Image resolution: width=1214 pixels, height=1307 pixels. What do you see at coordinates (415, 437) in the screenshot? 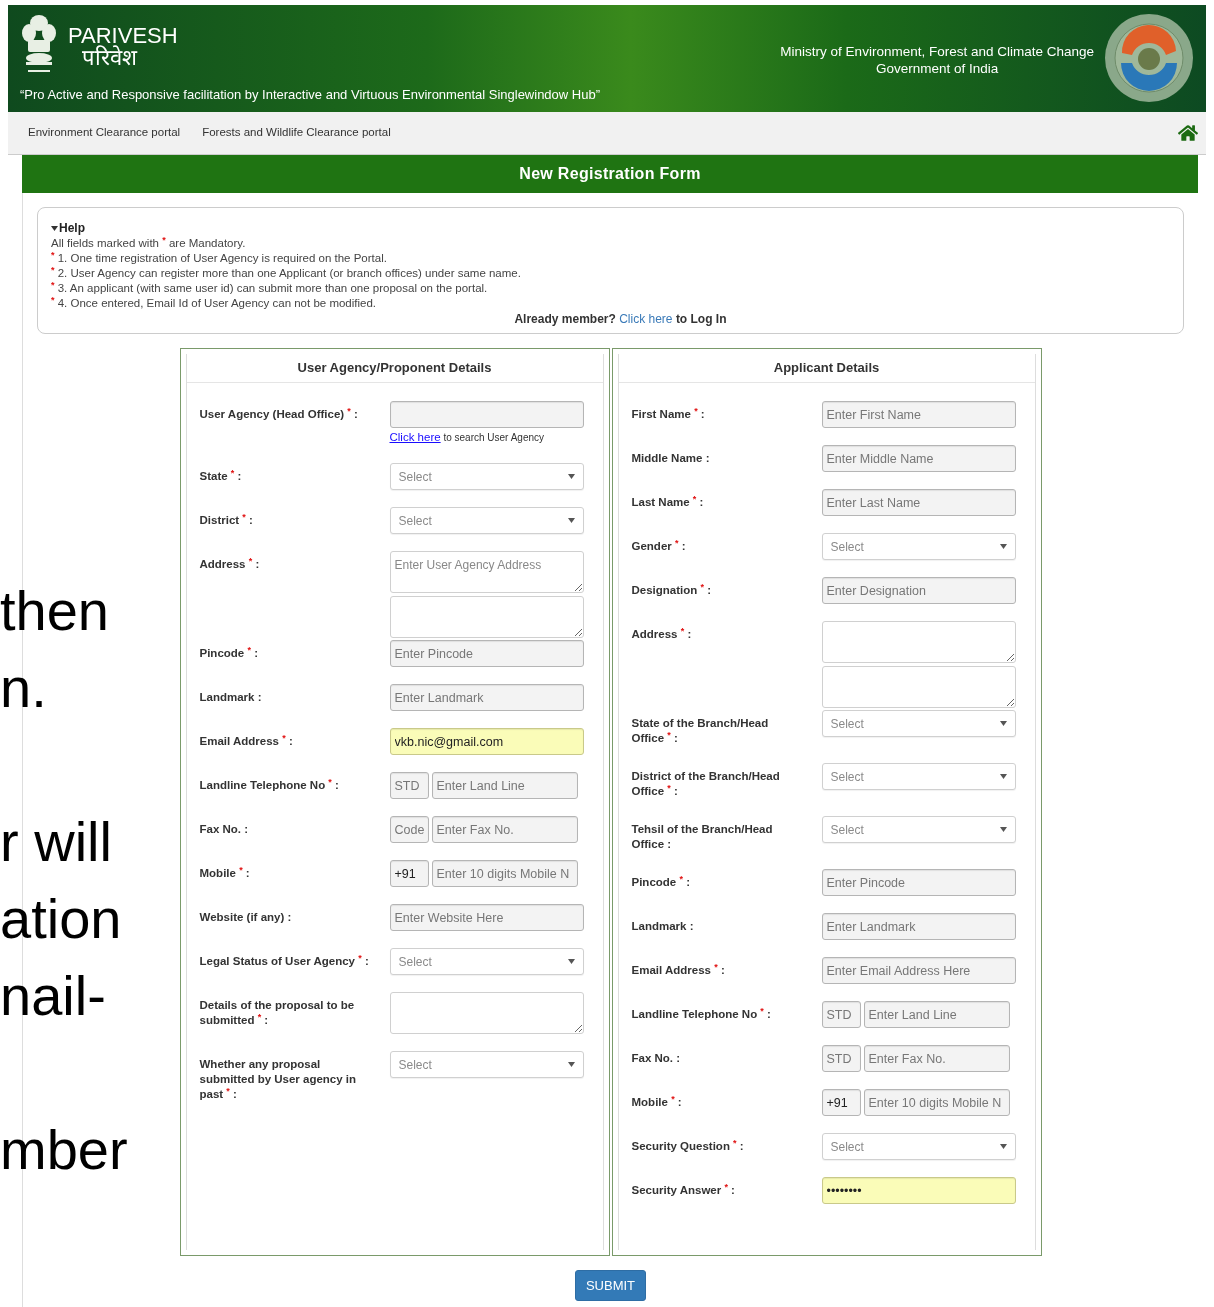
I see `search-link: Click here` at bounding box center [415, 437].